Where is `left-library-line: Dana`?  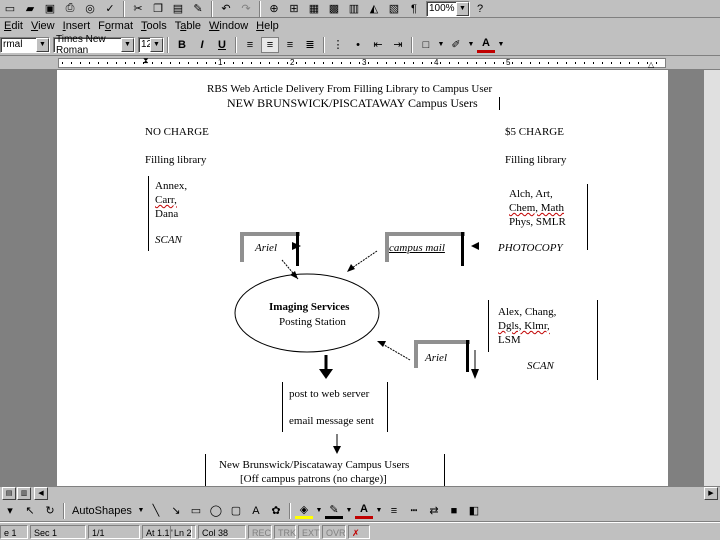
left-library-line: Dana is located at coordinates (167, 214).